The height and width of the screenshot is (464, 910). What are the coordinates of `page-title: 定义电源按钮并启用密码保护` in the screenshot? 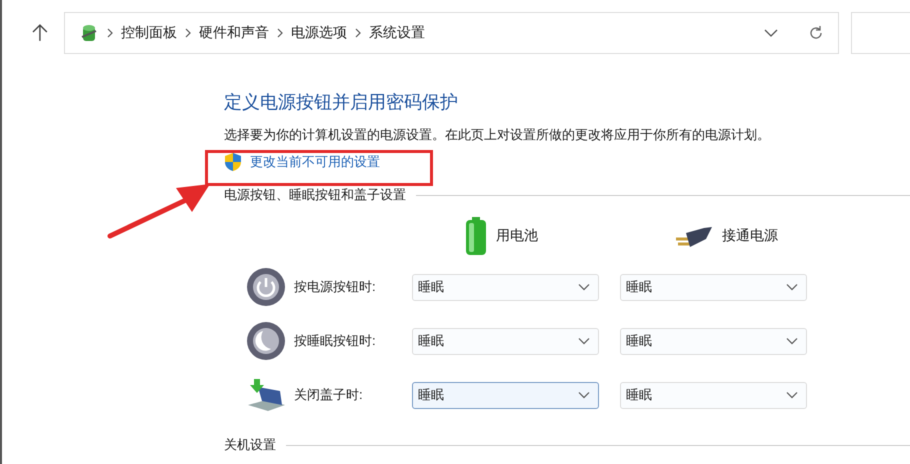 It's located at (341, 102).